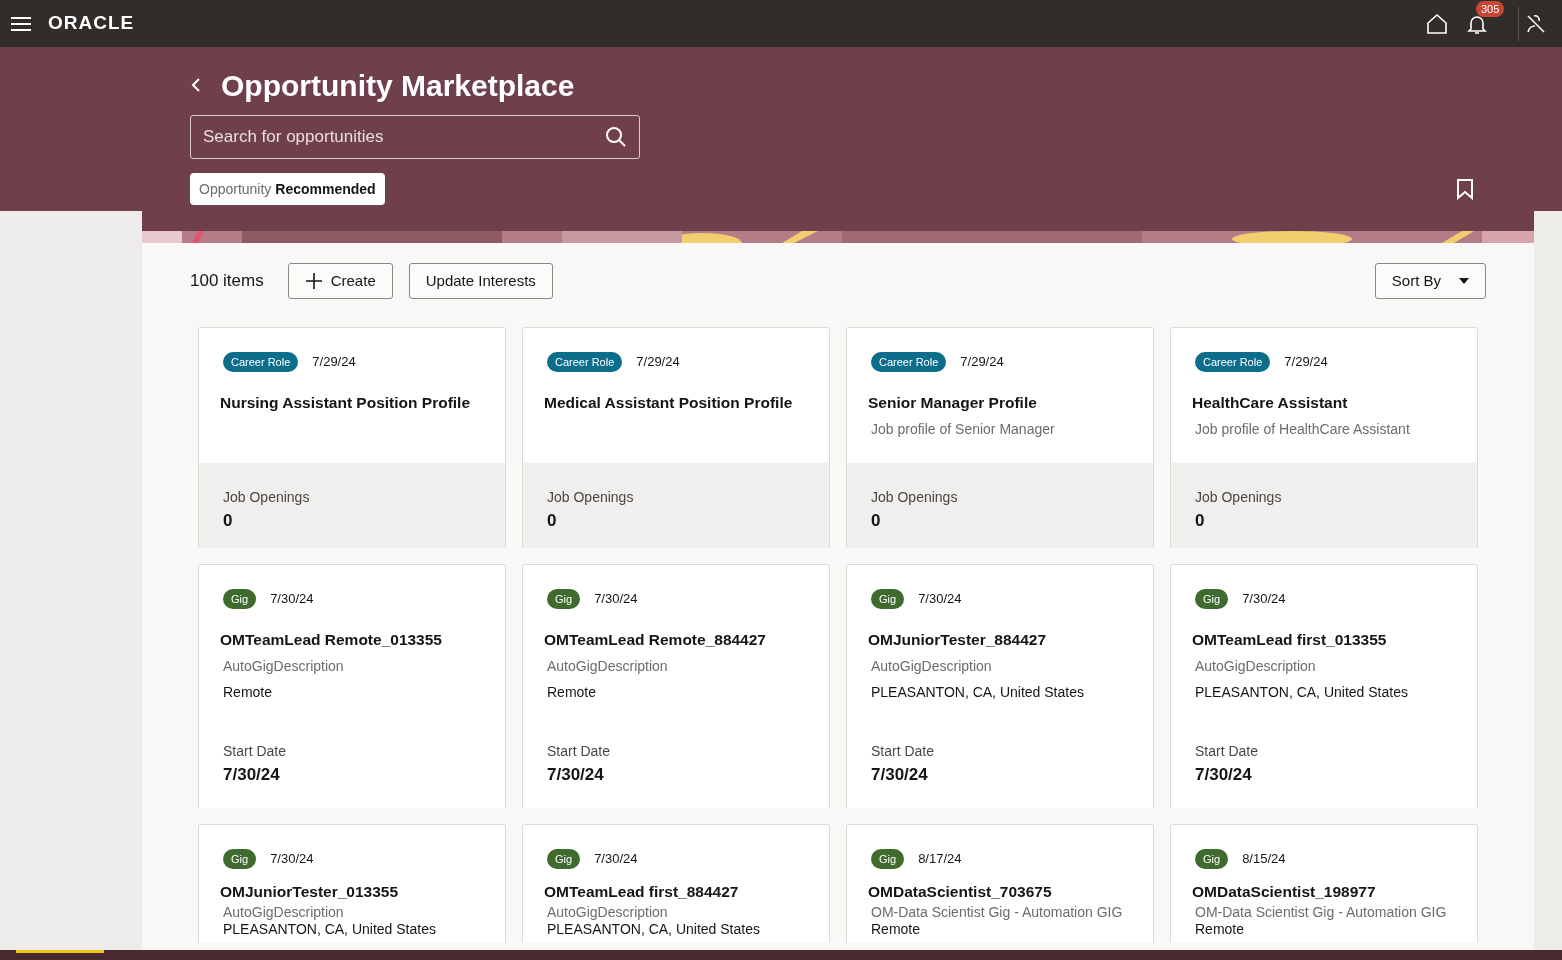 The height and width of the screenshot is (960, 1562). Describe the element at coordinates (616, 137) in the screenshot. I see `search-icon` at that location.